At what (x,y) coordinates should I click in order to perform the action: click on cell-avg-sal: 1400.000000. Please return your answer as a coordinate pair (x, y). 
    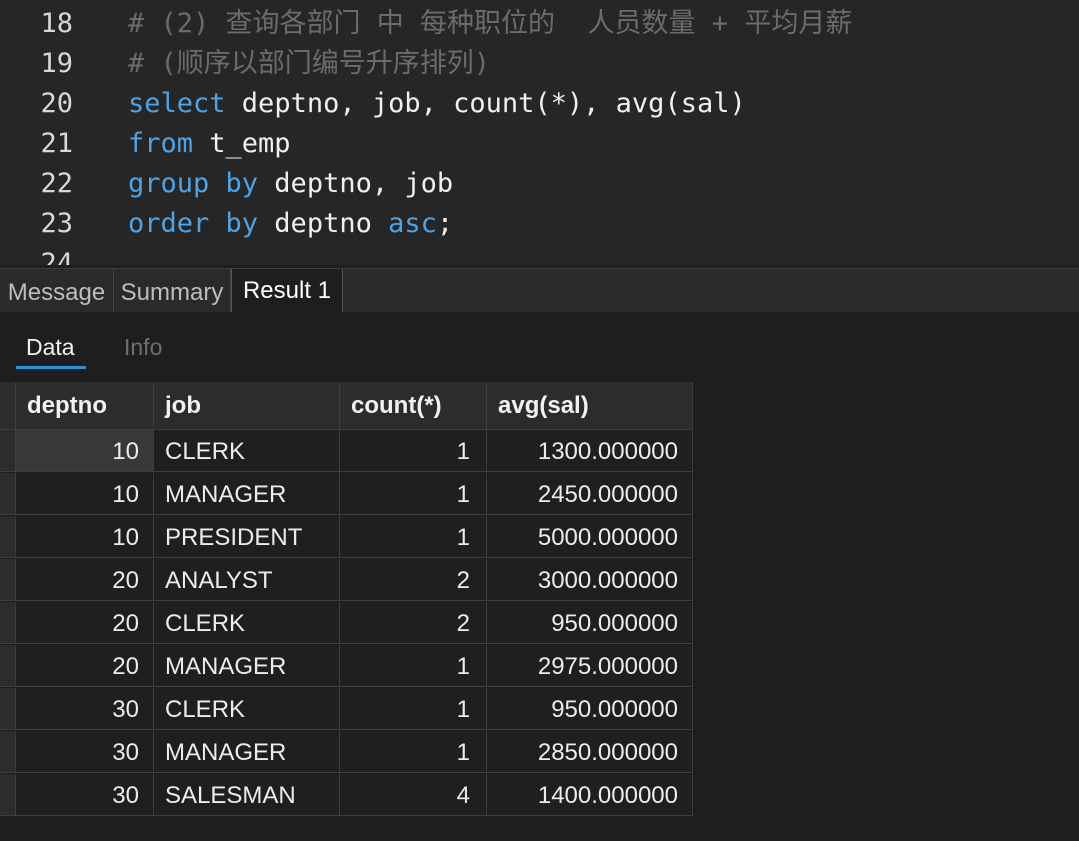
    Looking at the image, I should click on (590, 795).